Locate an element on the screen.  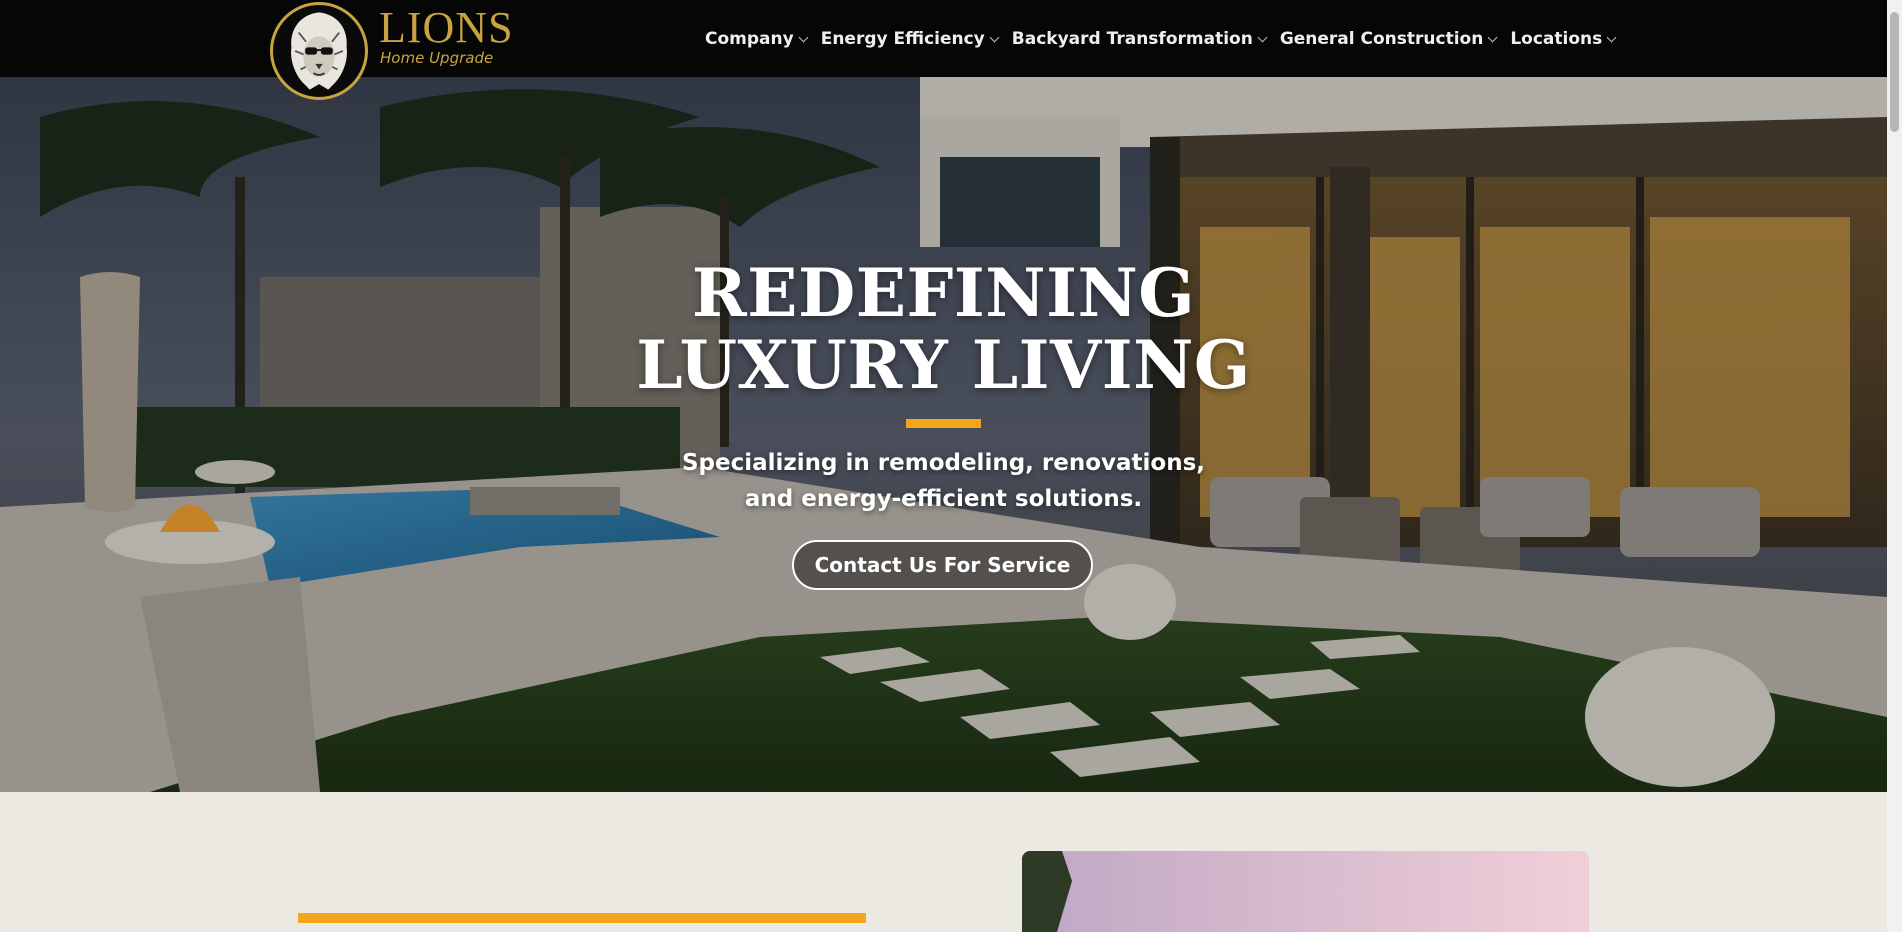
contact-us-button: Contact Us For Service is located at coordinates (942, 565).